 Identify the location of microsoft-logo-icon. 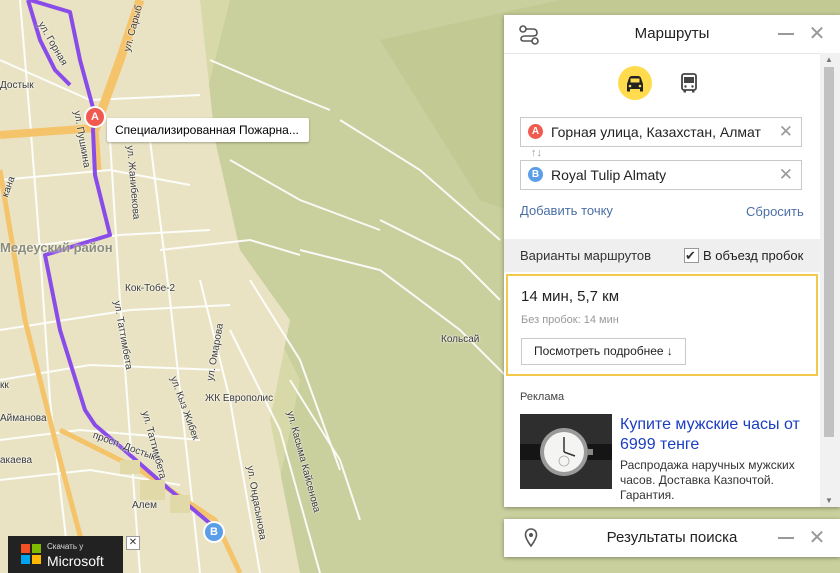
(31, 554).